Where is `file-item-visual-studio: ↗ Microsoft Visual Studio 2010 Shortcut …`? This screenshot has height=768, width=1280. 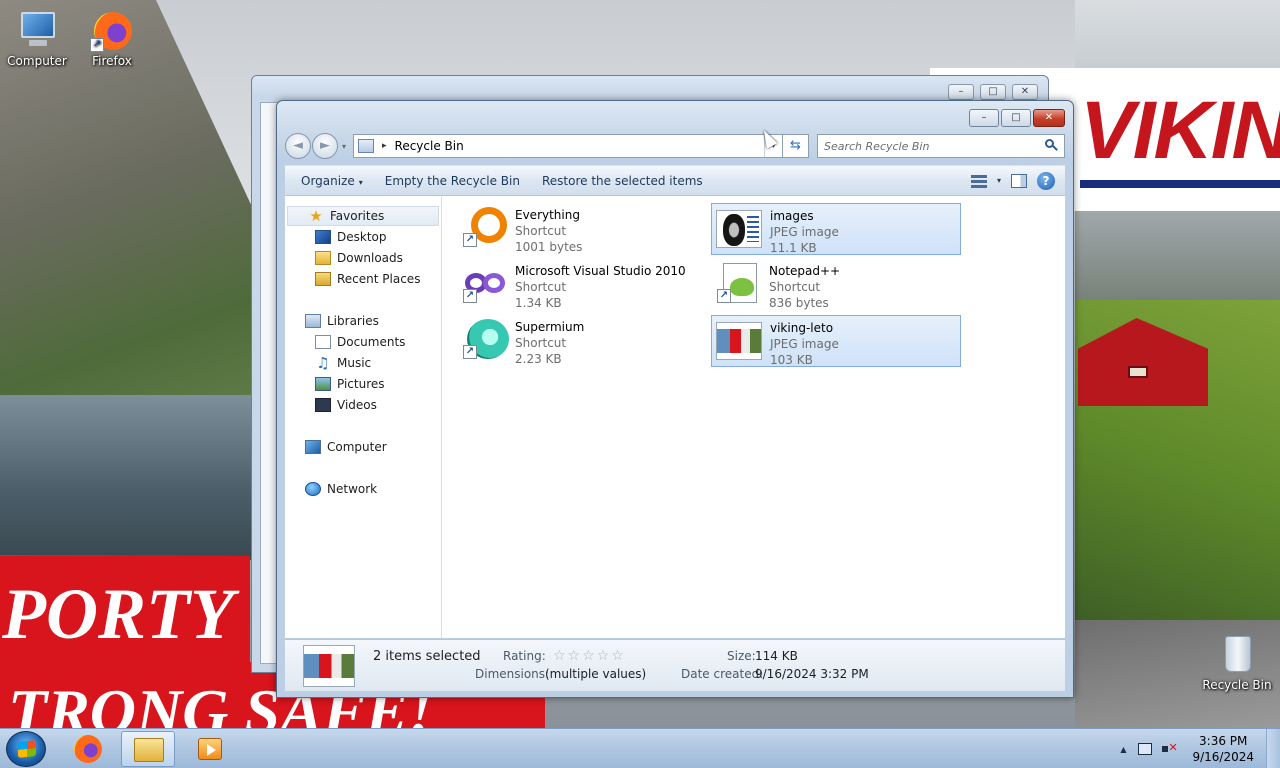 file-item-visual-studio: ↗ Microsoft Visual Studio 2010 Shortcut … is located at coordinates (582, 285).